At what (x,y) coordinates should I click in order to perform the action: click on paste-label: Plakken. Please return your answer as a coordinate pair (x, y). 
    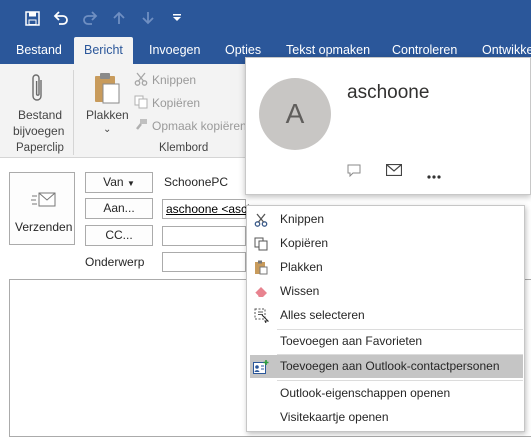
    Looking at the image, I should click on (107, 115).